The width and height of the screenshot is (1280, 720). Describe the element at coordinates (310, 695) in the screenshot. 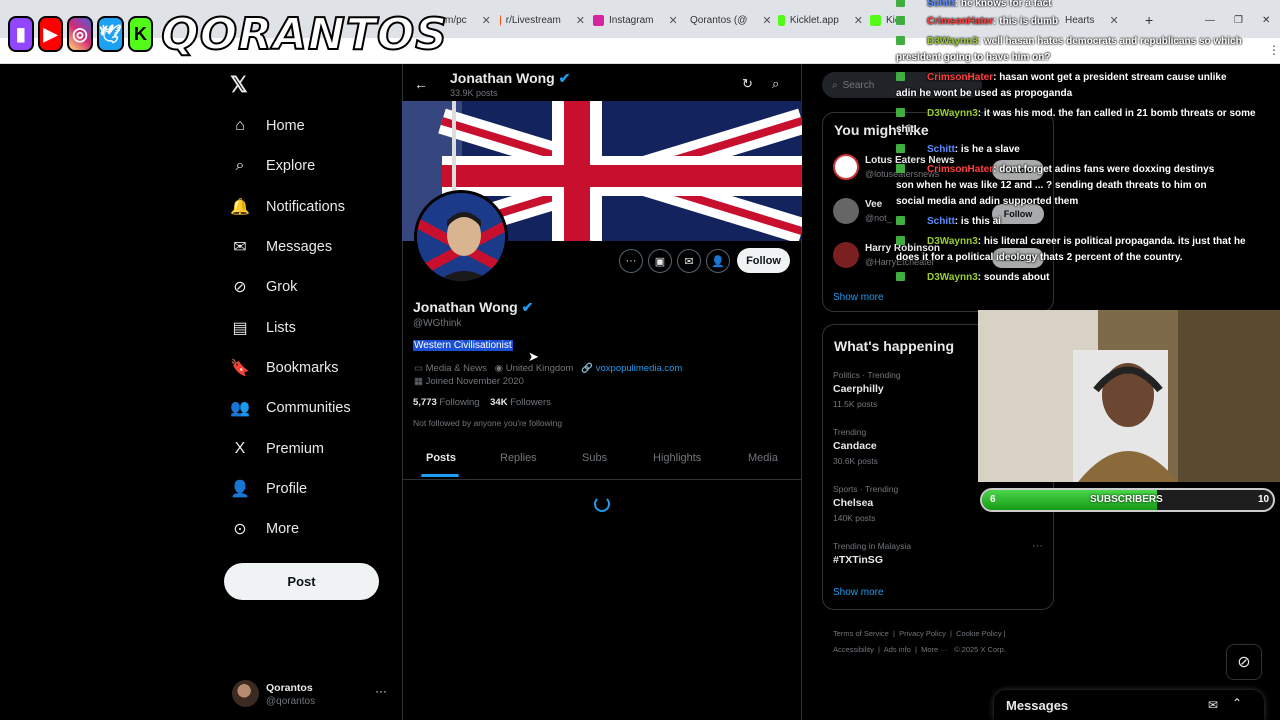

I see `account-switcher: Qorantos @qorantos ···` at that location.